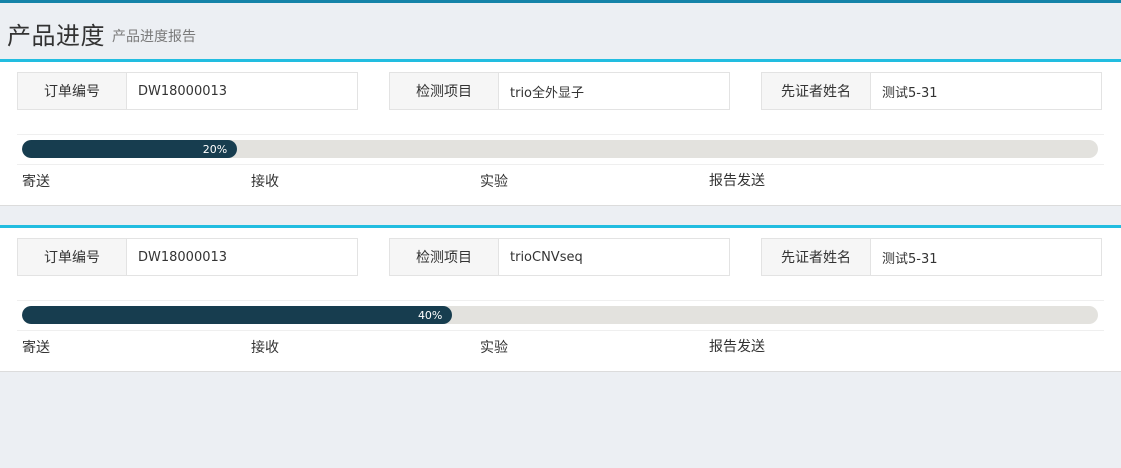 The height and width of the screenshot is (468, 1121). Describe the element at coordinates (56, 36) in the screenshot. I see `page-title: 产品进度` at that location.